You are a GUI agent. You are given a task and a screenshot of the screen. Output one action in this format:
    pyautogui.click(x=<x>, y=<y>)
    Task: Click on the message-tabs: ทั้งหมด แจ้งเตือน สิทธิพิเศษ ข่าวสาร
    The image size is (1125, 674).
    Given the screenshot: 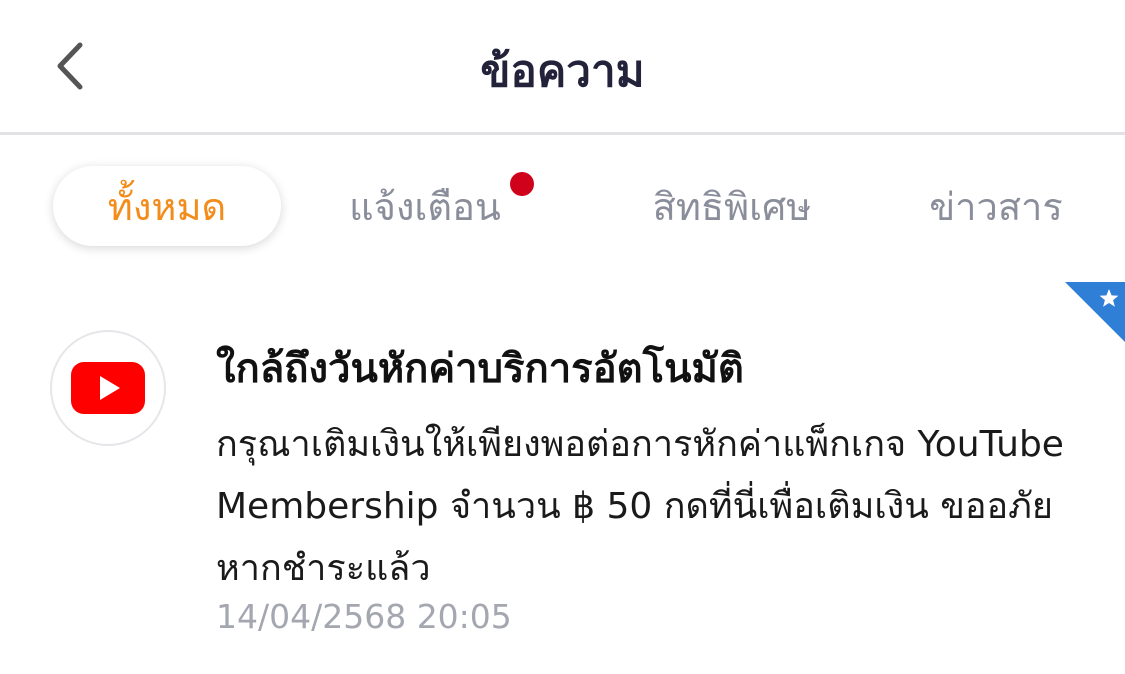 What is the action you would take?
    pyautogui.click(x=562, y=207)
    